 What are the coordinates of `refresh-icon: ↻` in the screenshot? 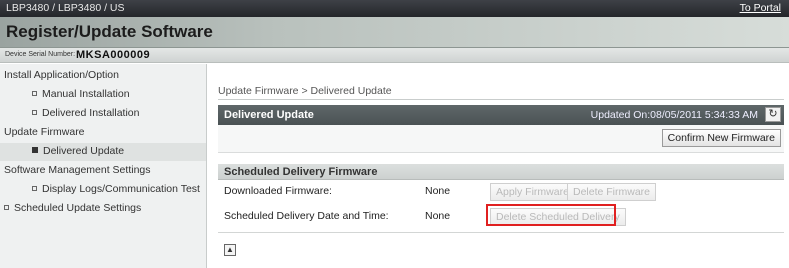 It's located at (773, 114).